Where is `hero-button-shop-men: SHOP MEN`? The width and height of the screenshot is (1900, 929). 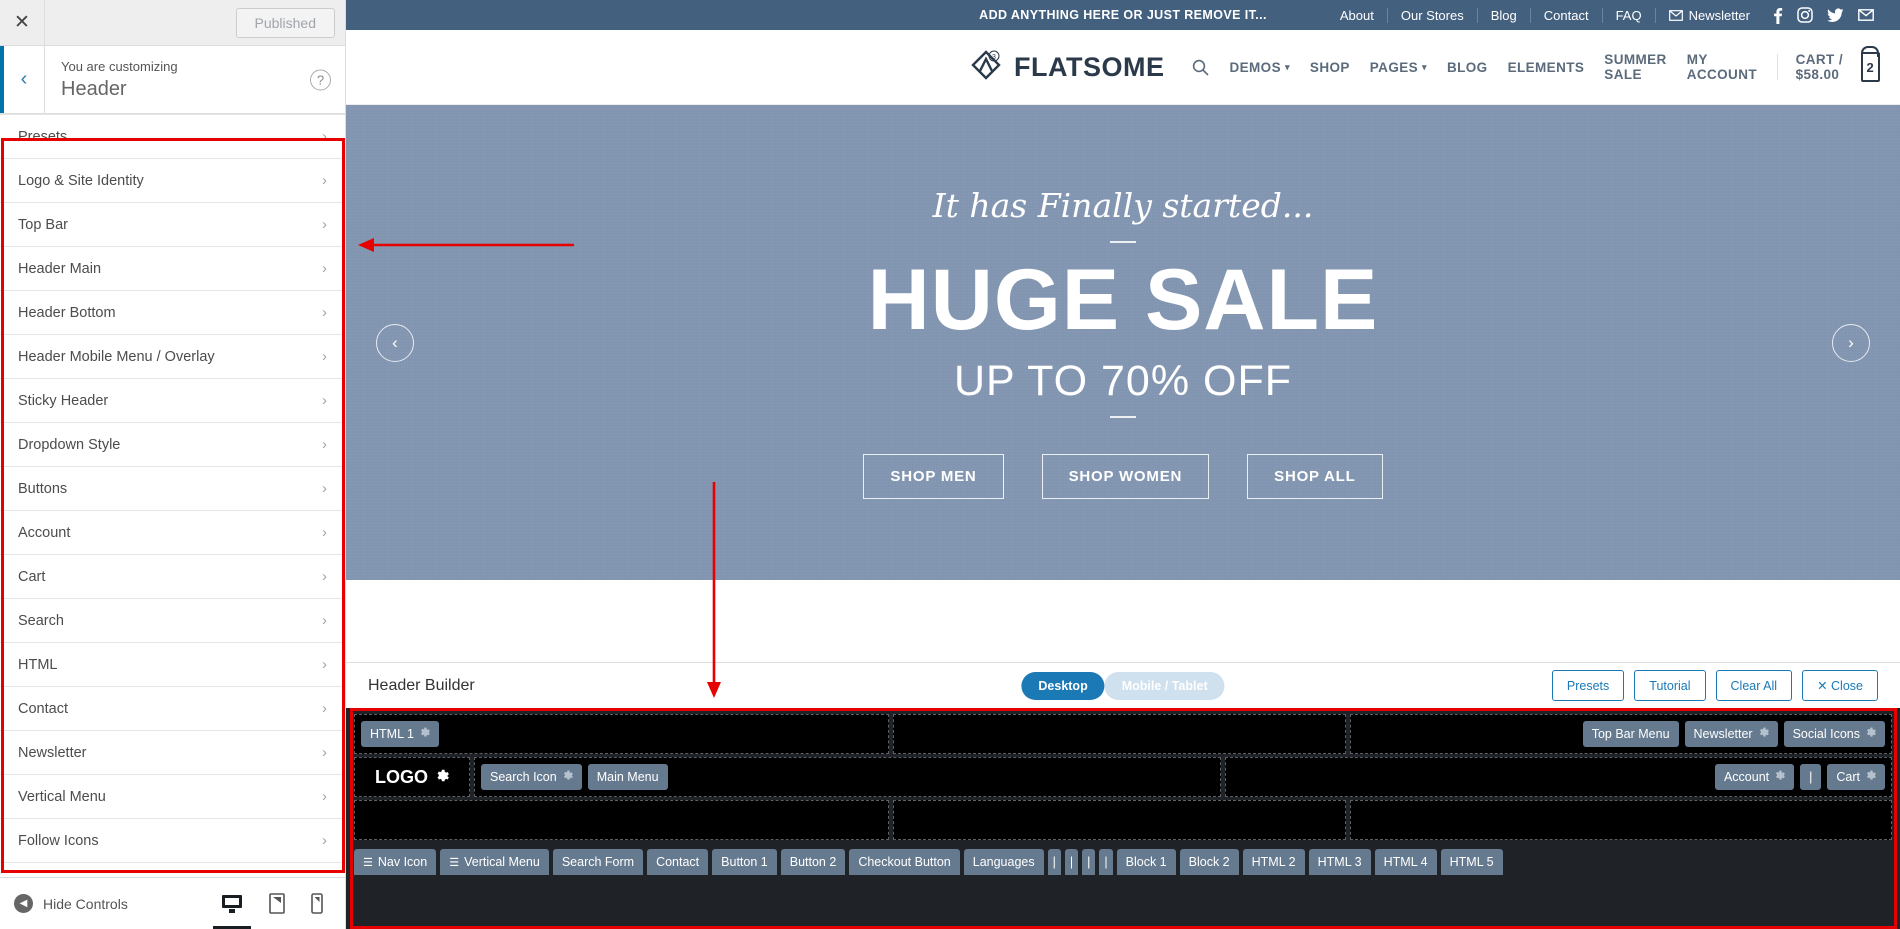
hero-button-shop-men: SHOP MEN is located at coordinates (933, 476).